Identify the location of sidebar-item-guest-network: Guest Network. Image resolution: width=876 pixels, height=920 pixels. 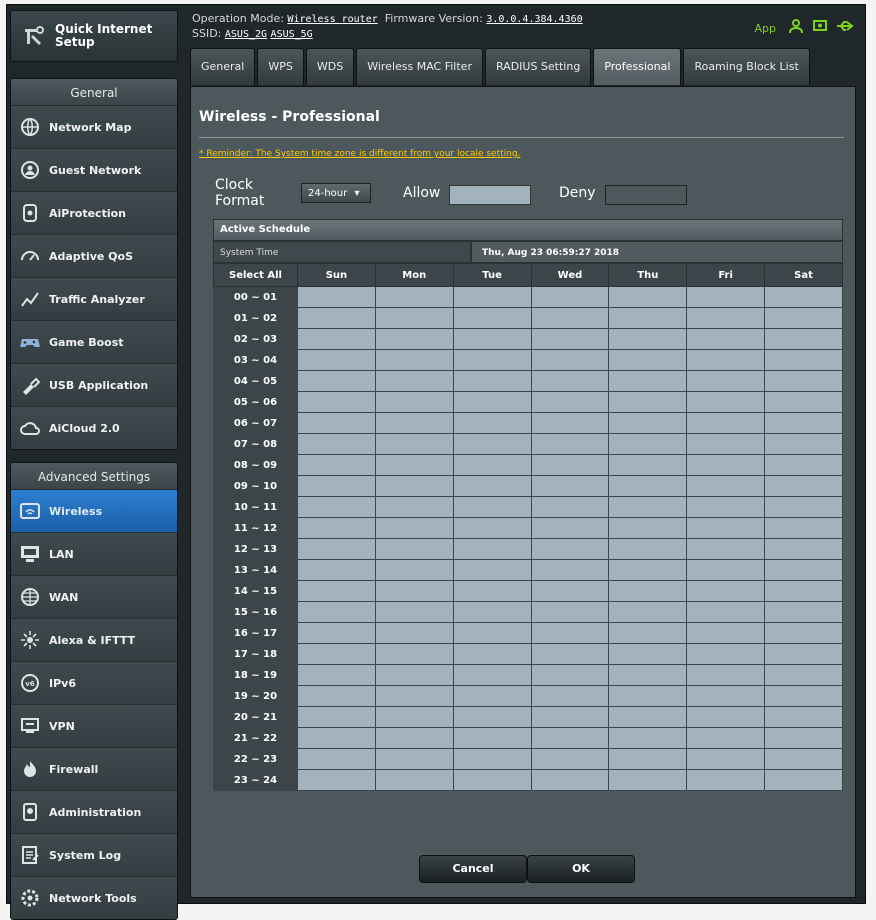
(94, 169).